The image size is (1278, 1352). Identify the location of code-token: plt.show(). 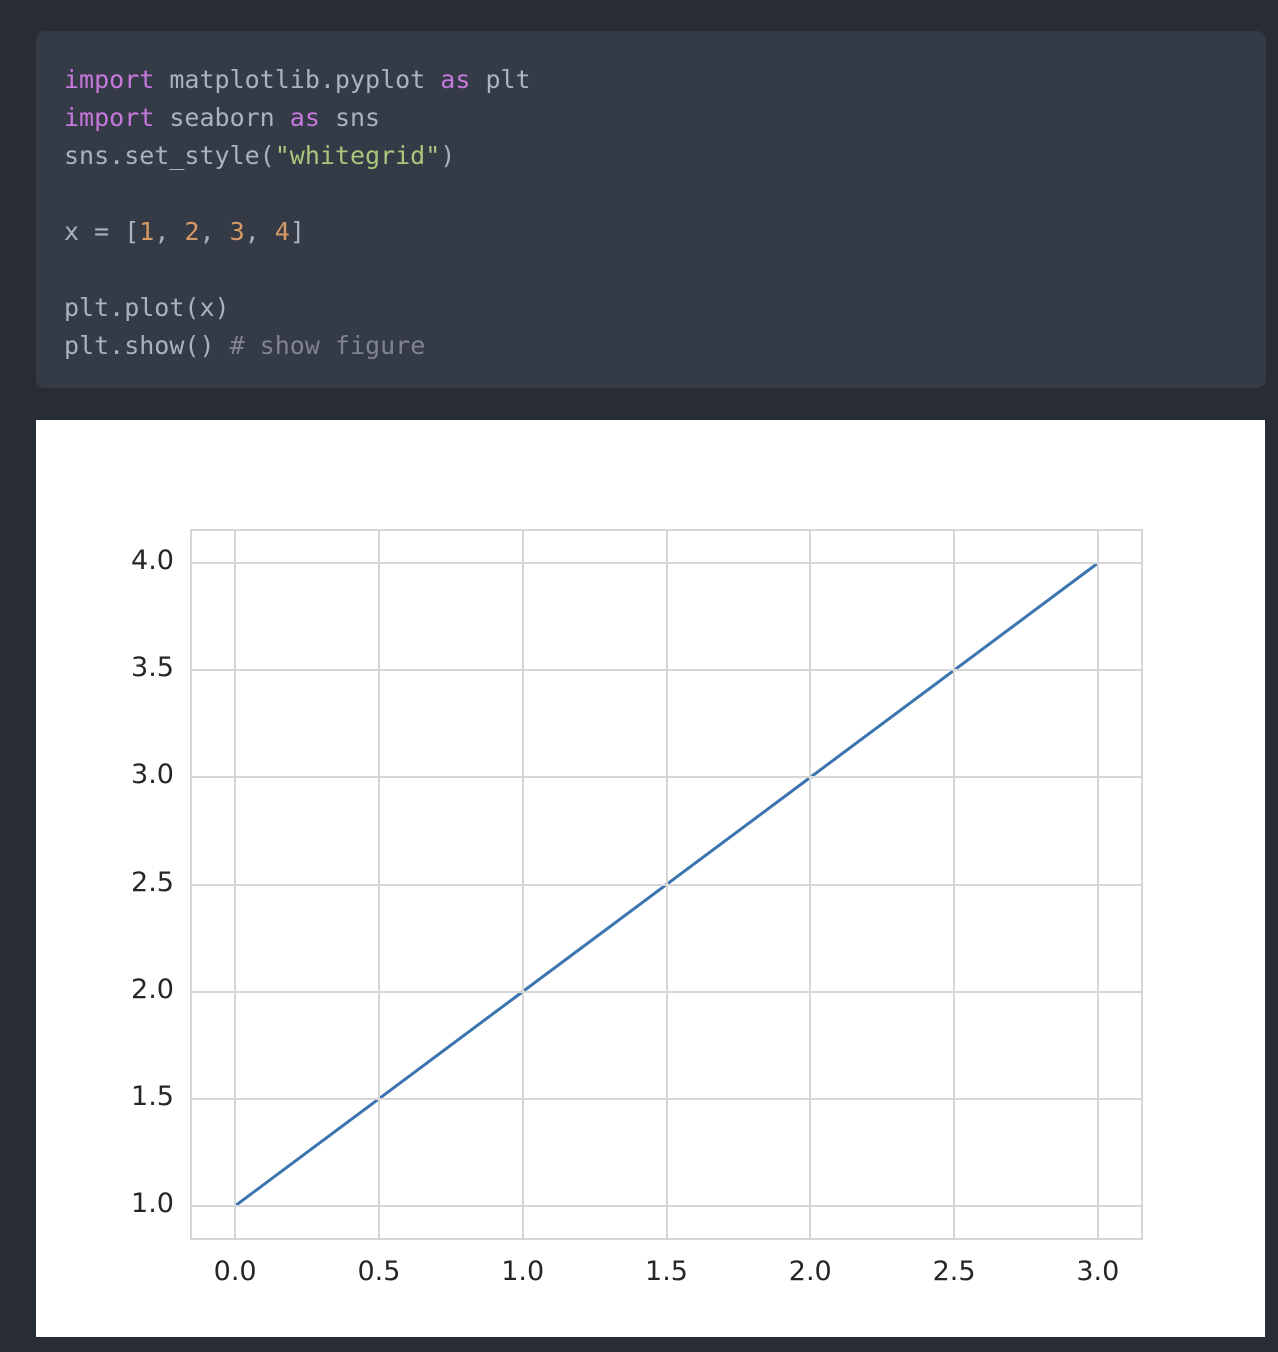
(147, 345).